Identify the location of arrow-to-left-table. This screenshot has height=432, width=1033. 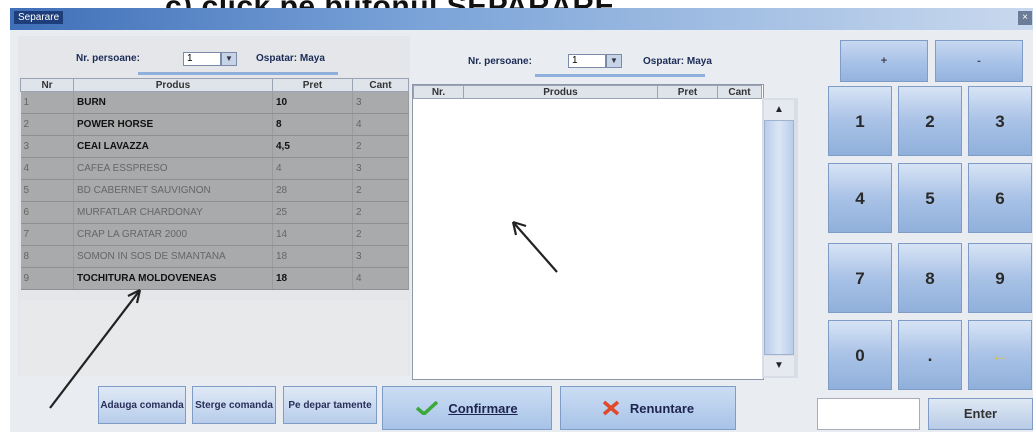
(95, 349).